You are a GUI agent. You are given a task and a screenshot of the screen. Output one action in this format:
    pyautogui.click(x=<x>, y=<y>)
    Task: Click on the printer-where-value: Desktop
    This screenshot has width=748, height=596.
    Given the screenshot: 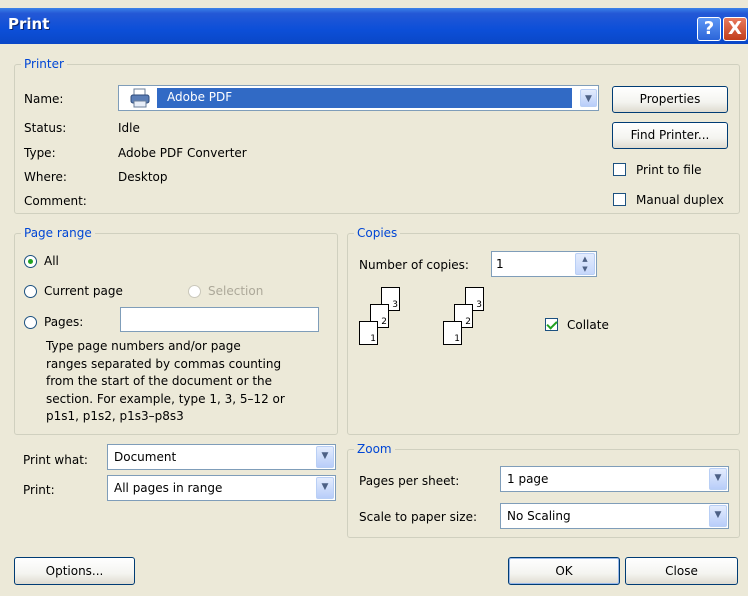 What is the action you would take?
    pyautogui.click(x=143, y=177)
    